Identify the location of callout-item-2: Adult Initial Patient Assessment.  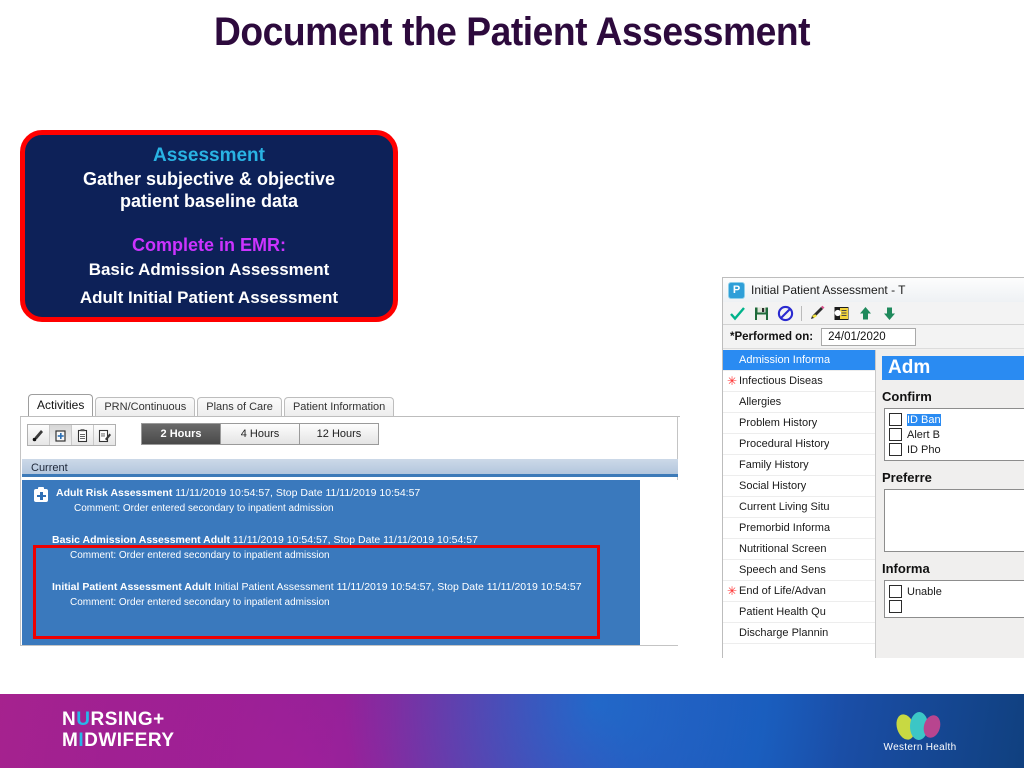
(209, 297).